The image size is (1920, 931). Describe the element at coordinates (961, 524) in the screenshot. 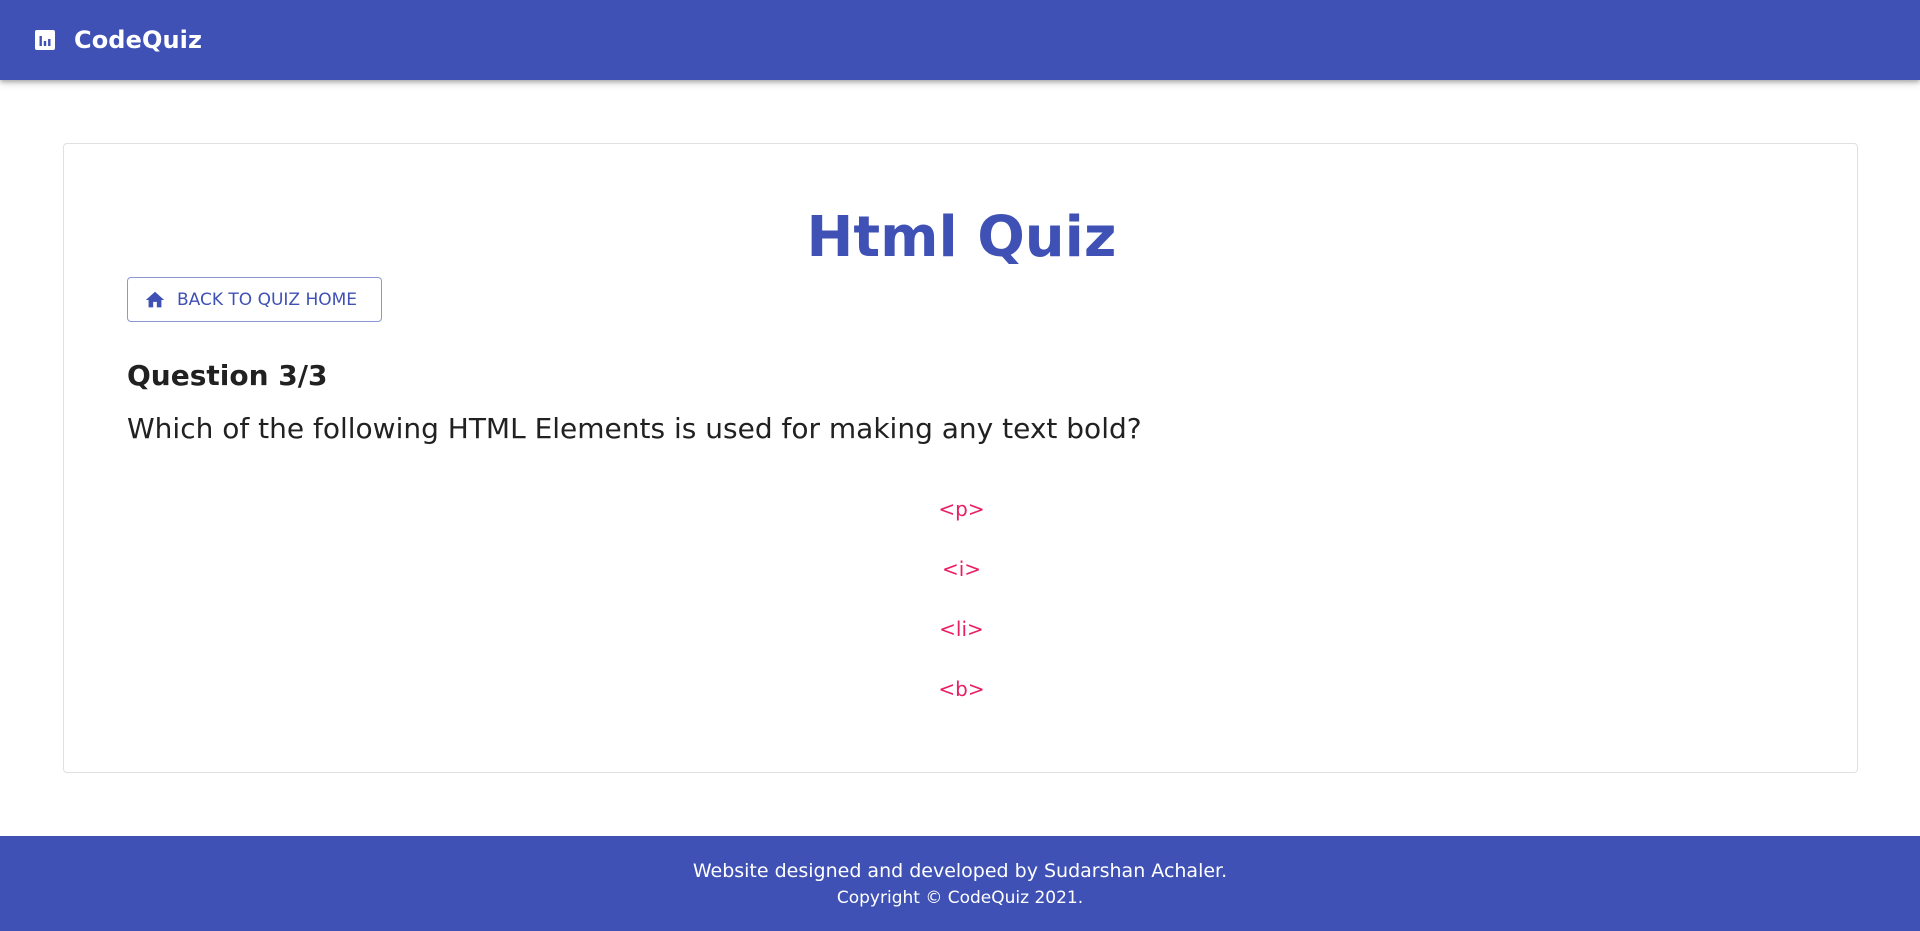

I see `answer-option-1: <p>` at that location.